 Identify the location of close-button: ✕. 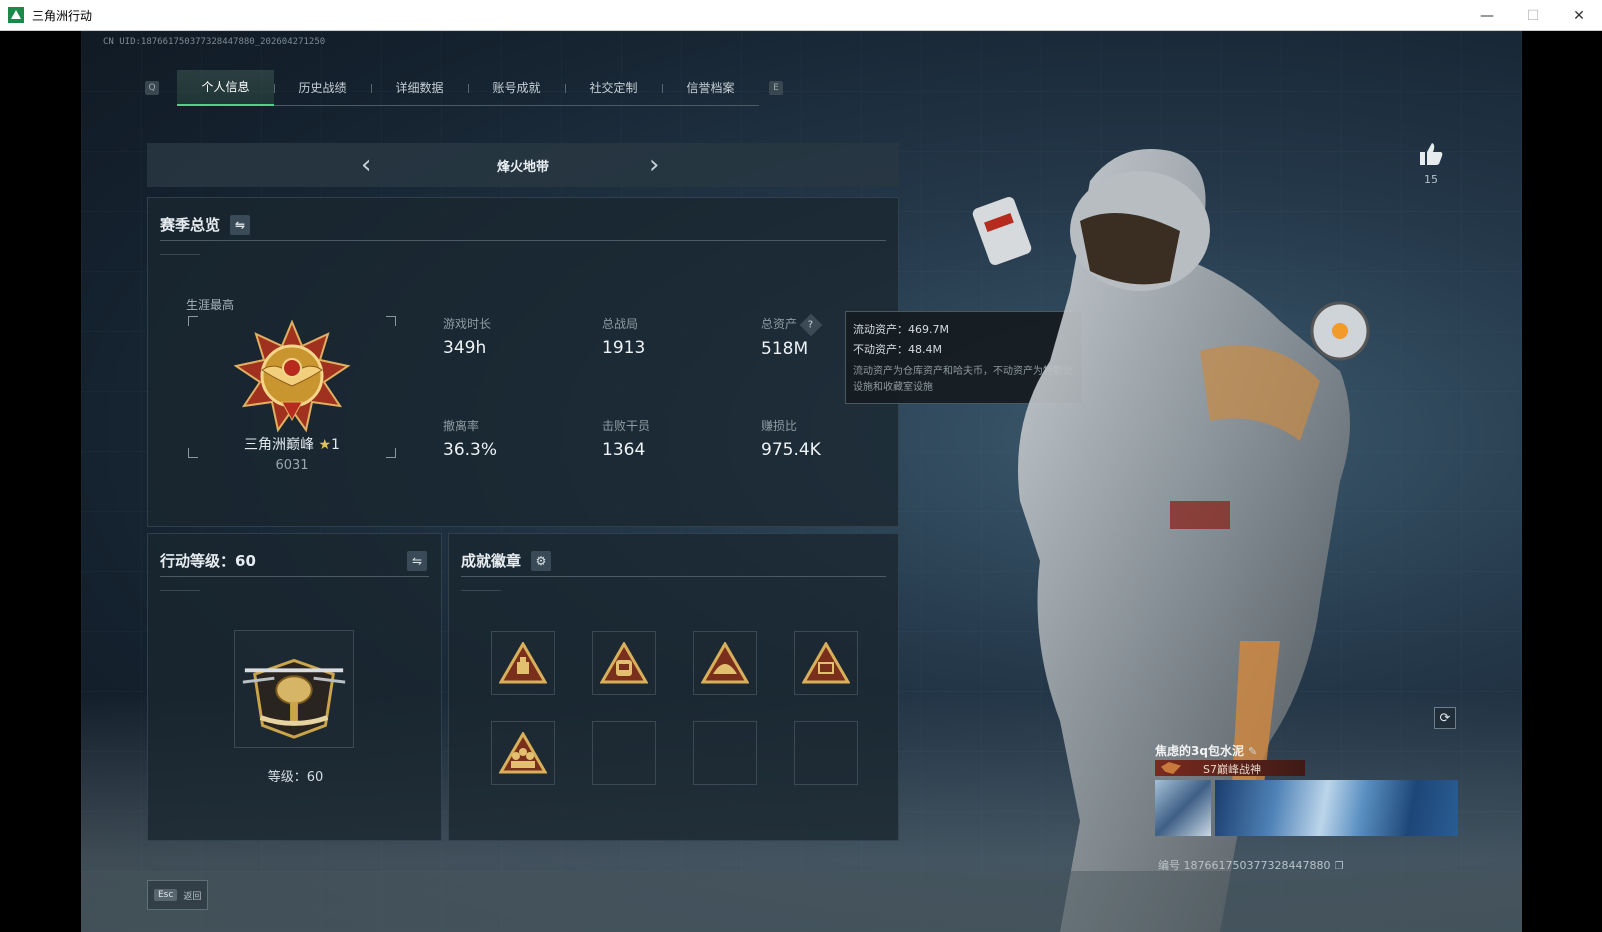
(1579, 15).